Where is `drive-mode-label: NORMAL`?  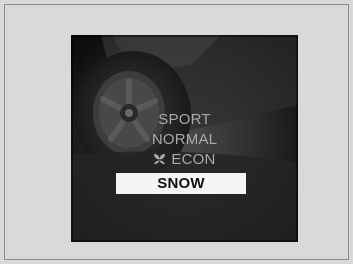
drive-mode-label: NORMAL is located at coordinates (184, 139).